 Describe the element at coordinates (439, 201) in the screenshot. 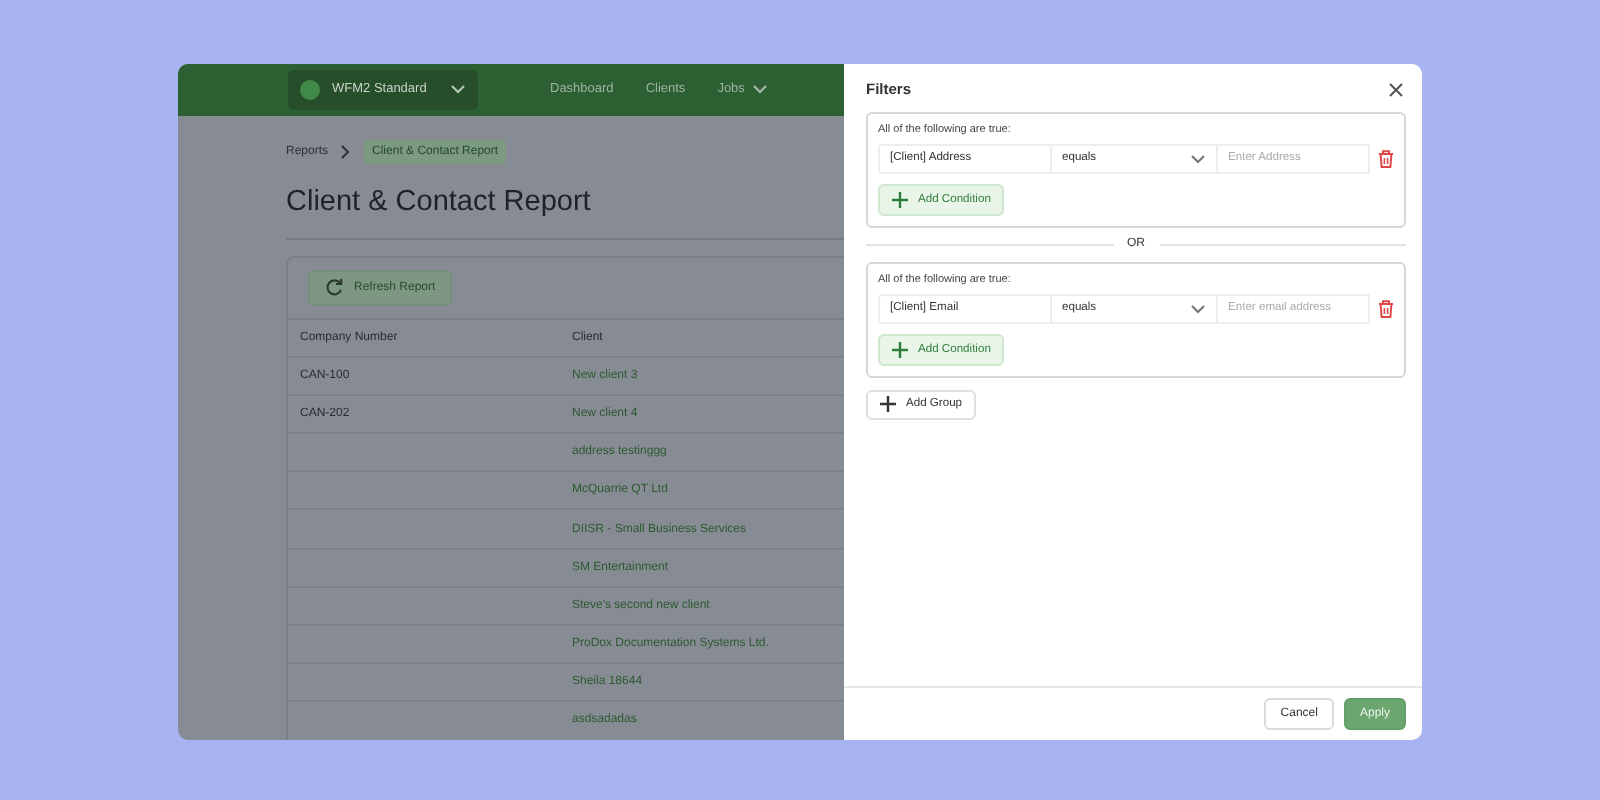

I see `page-title: Client & Contact Report` at that location.